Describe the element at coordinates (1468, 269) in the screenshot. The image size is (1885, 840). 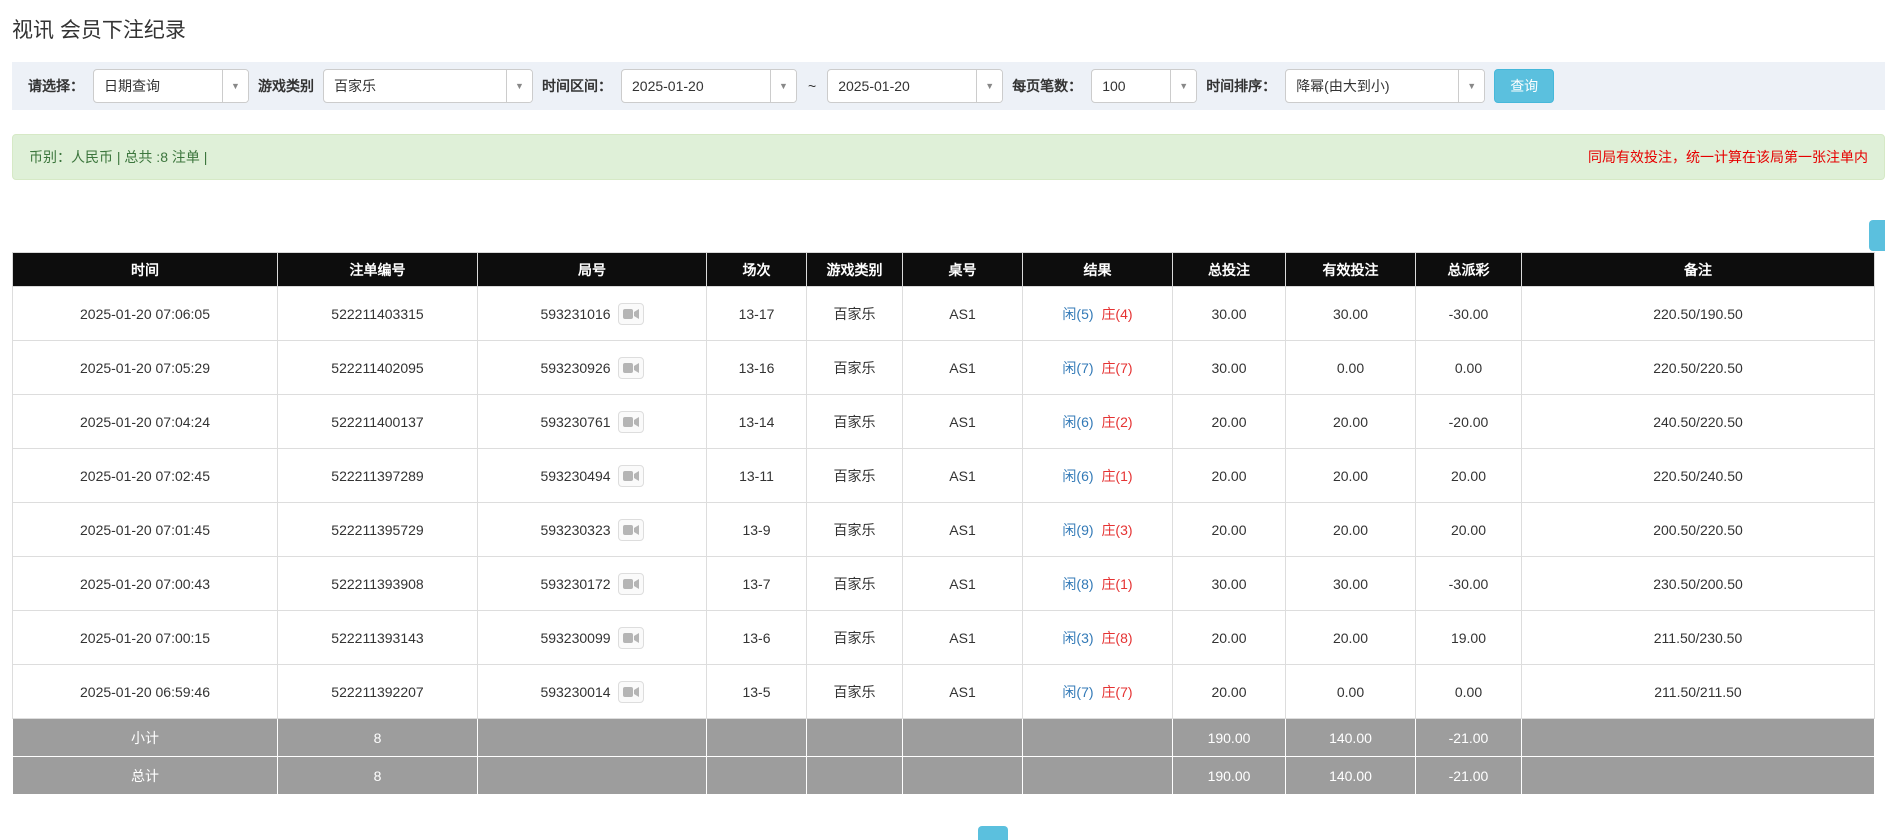
I see `col-header-payout: 总派彩` at that location.